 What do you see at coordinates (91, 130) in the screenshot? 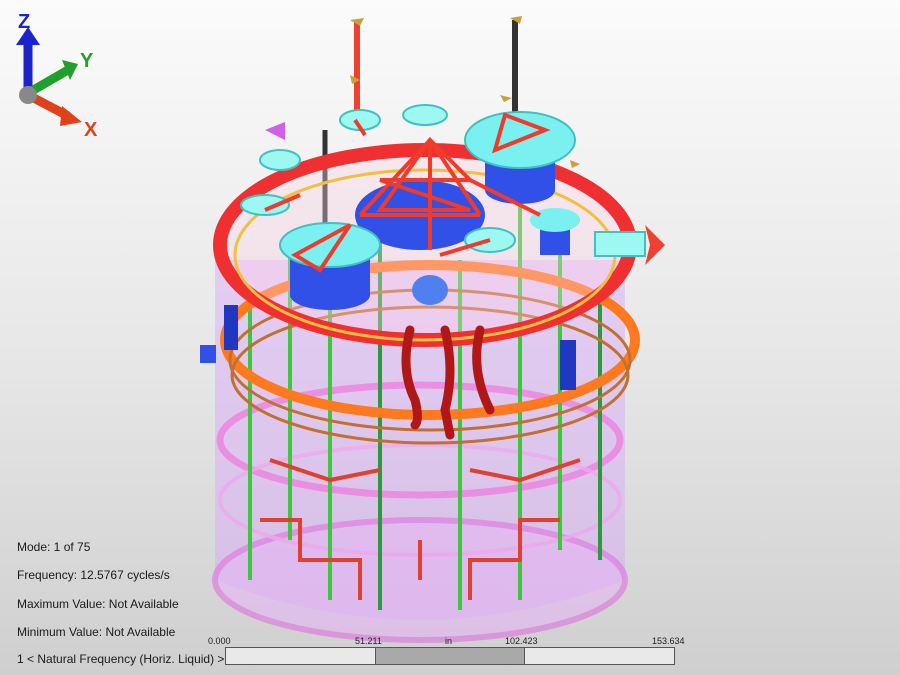
I see `x-axis-label: X` at bounding box center [91, 130].